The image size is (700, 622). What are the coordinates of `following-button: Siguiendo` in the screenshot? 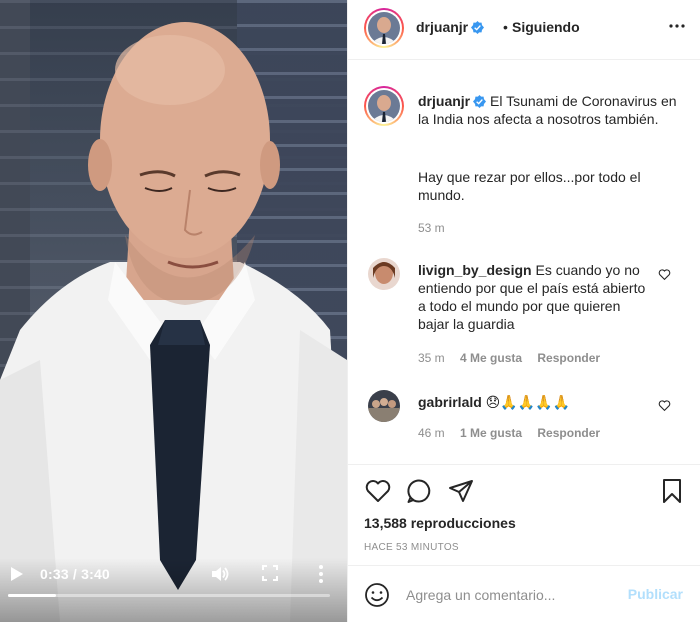 It's located at (546, 27).